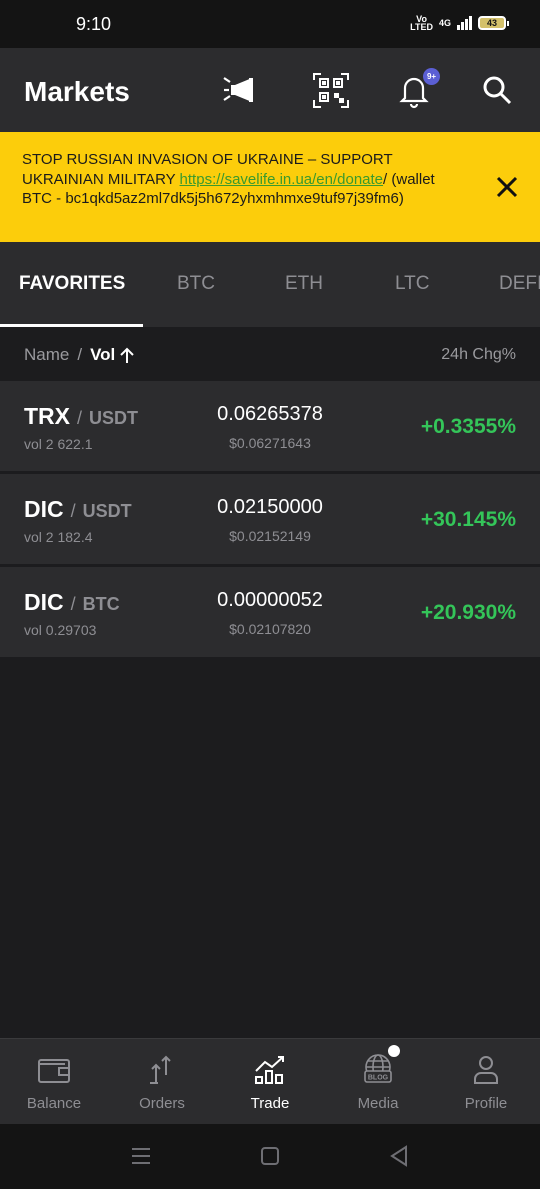 This screenshot has height=1189, width=540. I want to click on nav-media: BLOG Media, so click(378, 1082).